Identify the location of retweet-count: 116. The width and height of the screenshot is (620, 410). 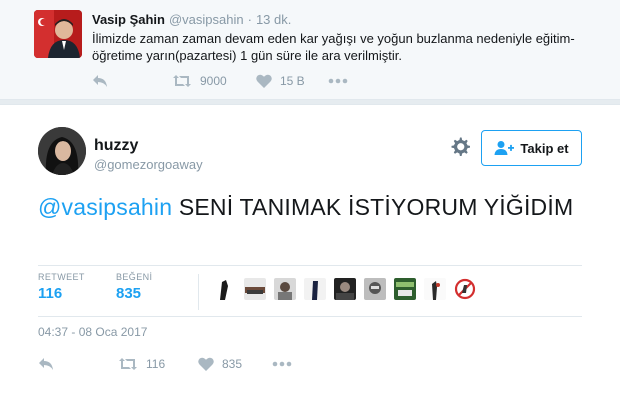
(156, 364).